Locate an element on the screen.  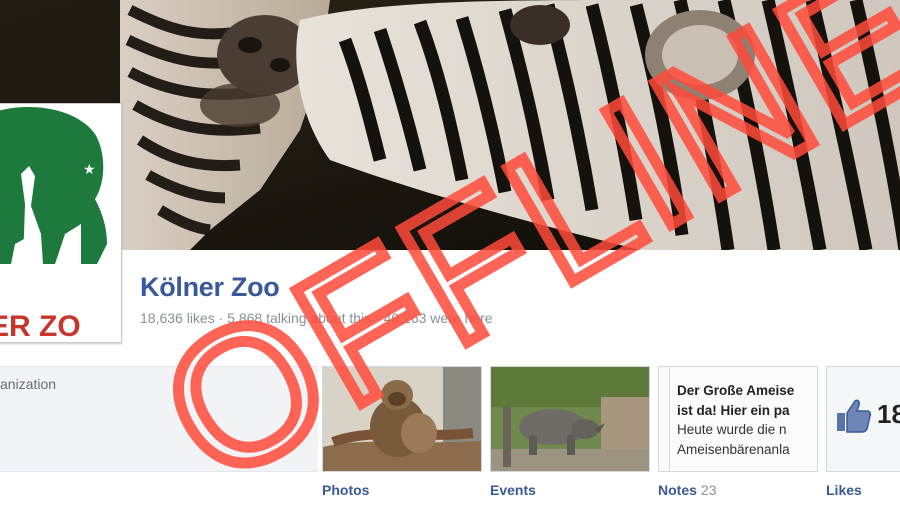
zoo-logo: ★ ER ZO is located at coordinates (60, 223).